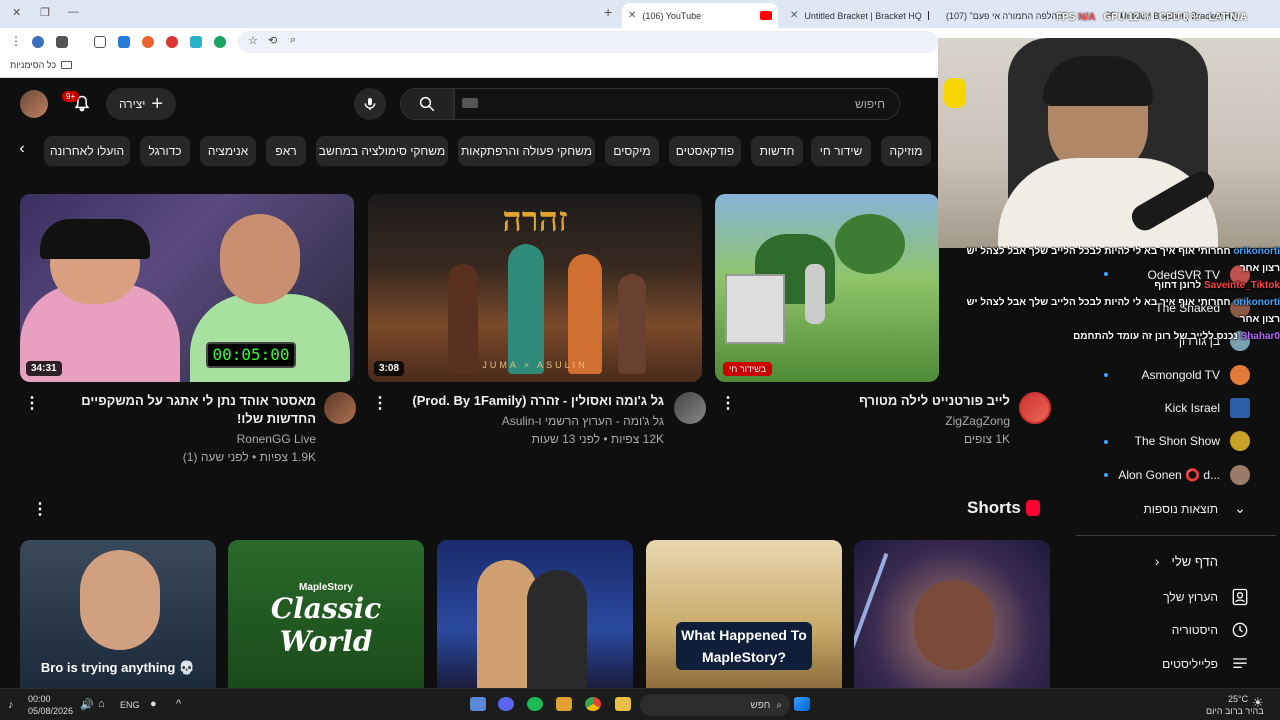 The height and width of the screenshot is (720, 1280). I want to click on voice-search-button, so click(370, 104).